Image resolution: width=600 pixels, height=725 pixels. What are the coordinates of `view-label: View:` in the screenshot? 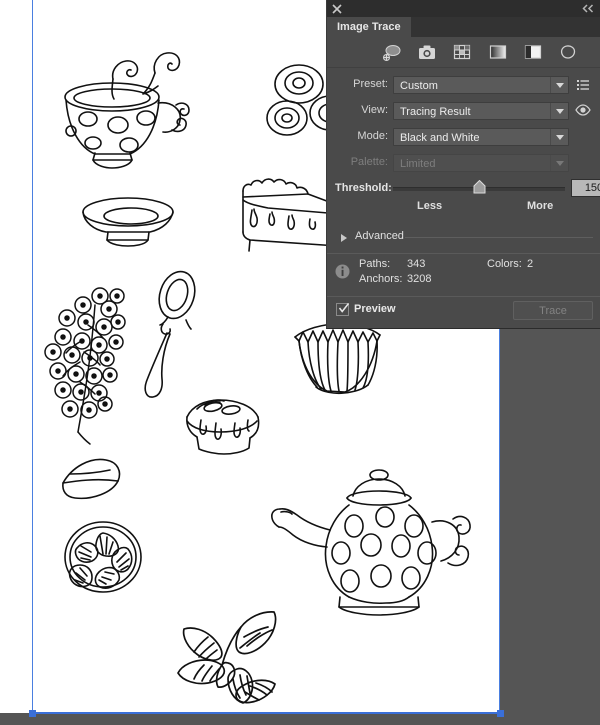 It's located at (374, 110).